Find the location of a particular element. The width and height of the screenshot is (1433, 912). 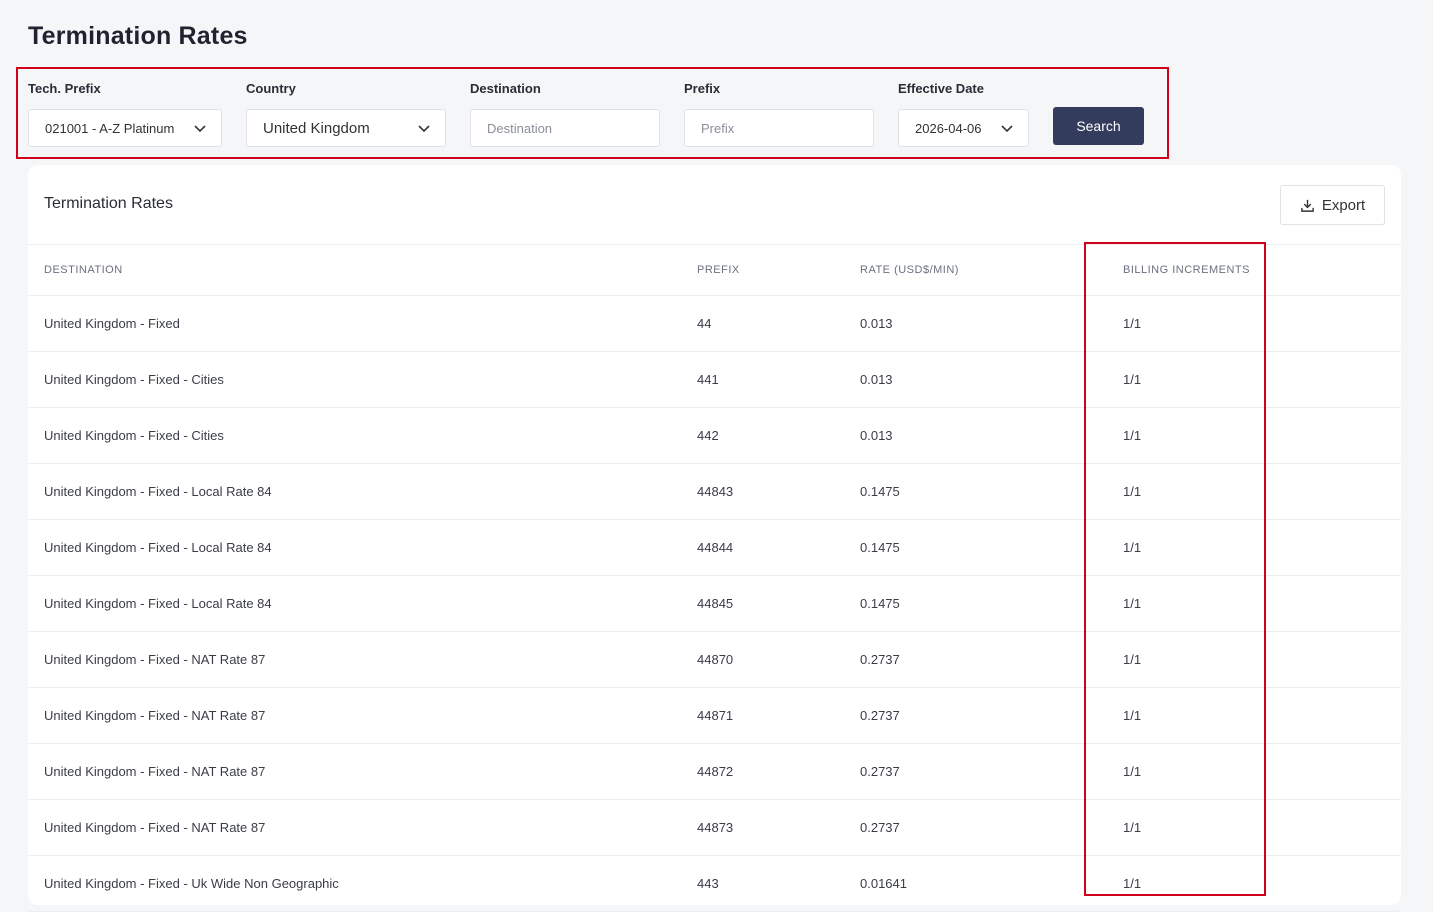

destination-placeholder: Destination is located at coordinates (520, 128).